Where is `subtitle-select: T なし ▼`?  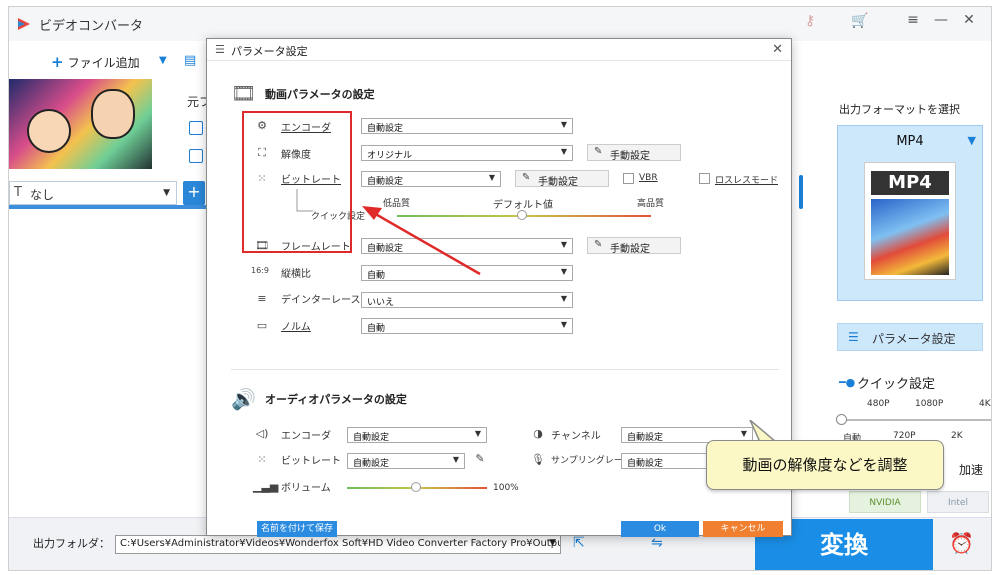
subtitle-select: T なし ▼ is located at coordinates (93, 193).